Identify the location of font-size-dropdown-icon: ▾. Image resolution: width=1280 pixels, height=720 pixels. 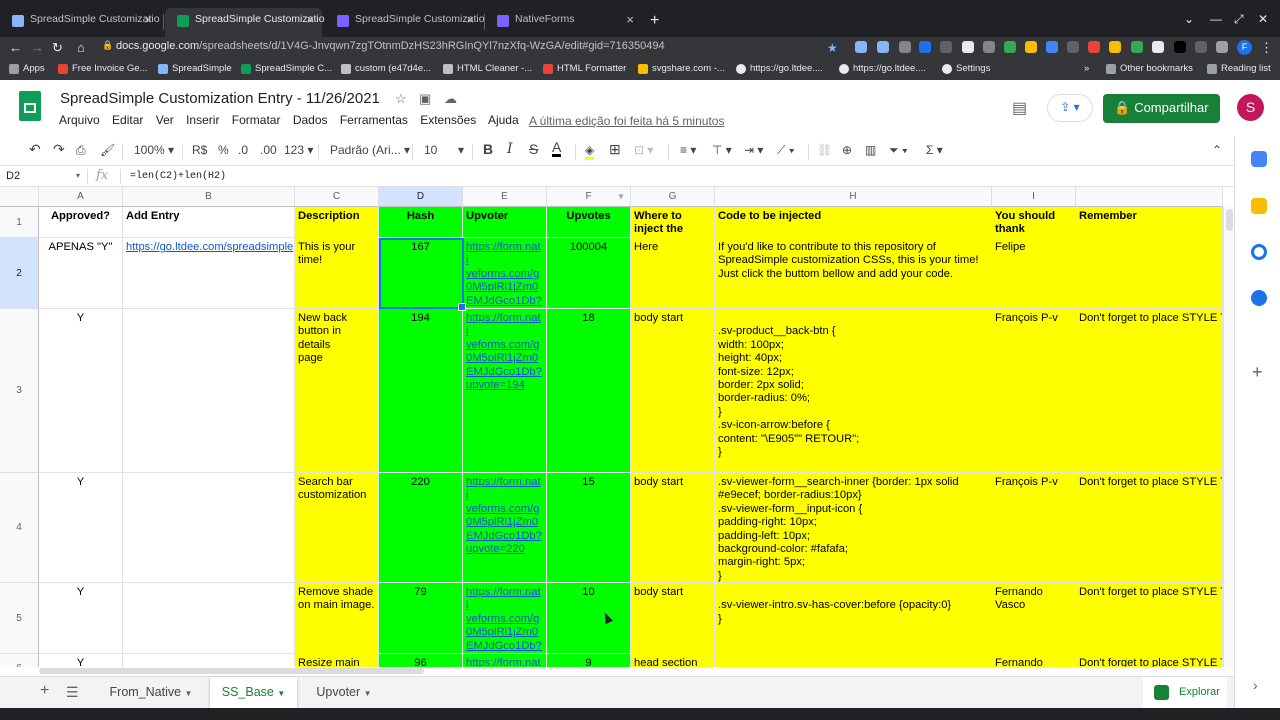
(461, 150).